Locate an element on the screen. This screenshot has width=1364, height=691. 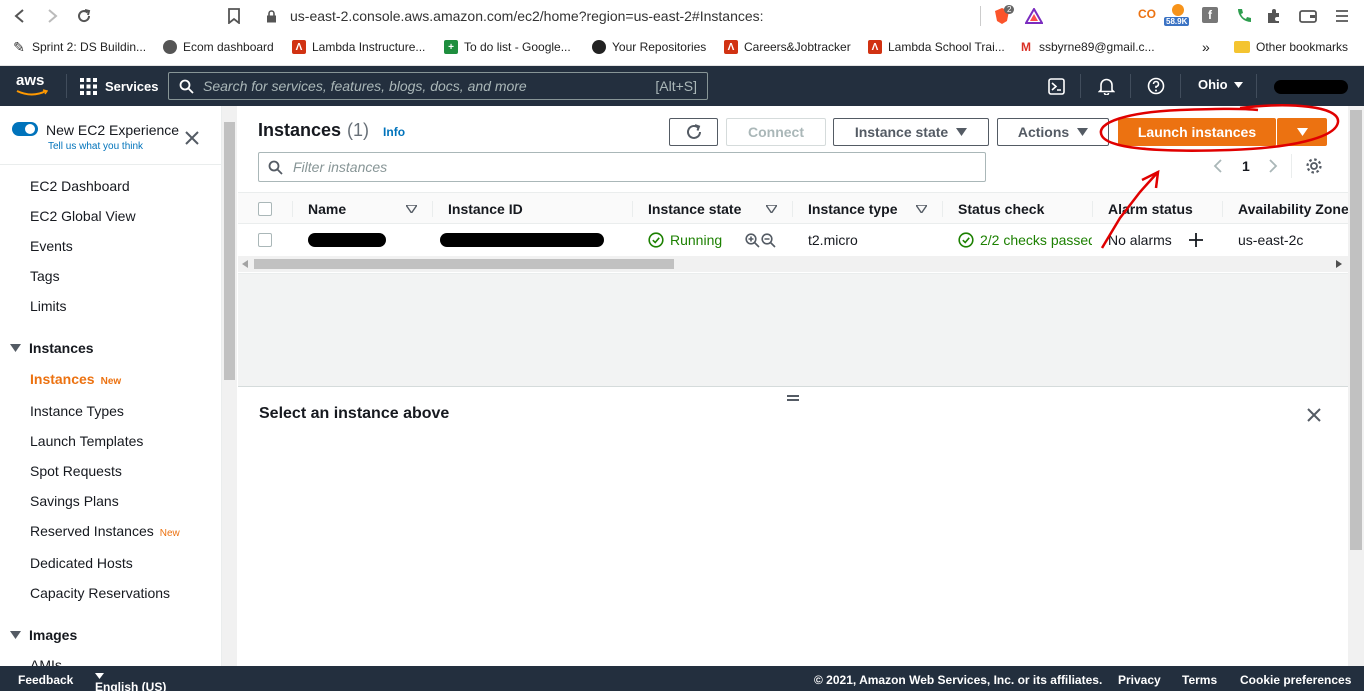
browser-menu-icon is located at coordinates (1342, 16).